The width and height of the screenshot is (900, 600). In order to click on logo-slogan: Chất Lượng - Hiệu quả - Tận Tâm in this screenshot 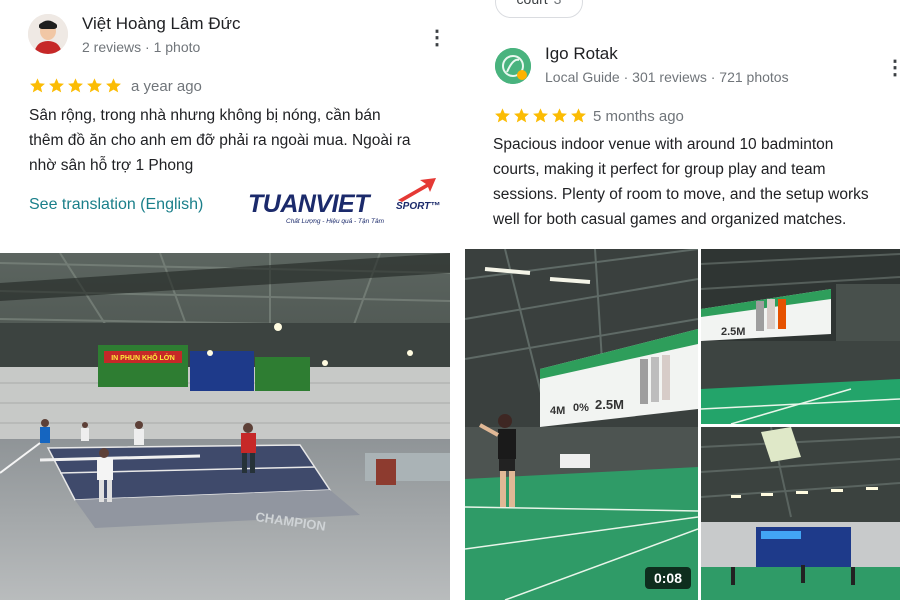, I will do `click(335, 221)`.